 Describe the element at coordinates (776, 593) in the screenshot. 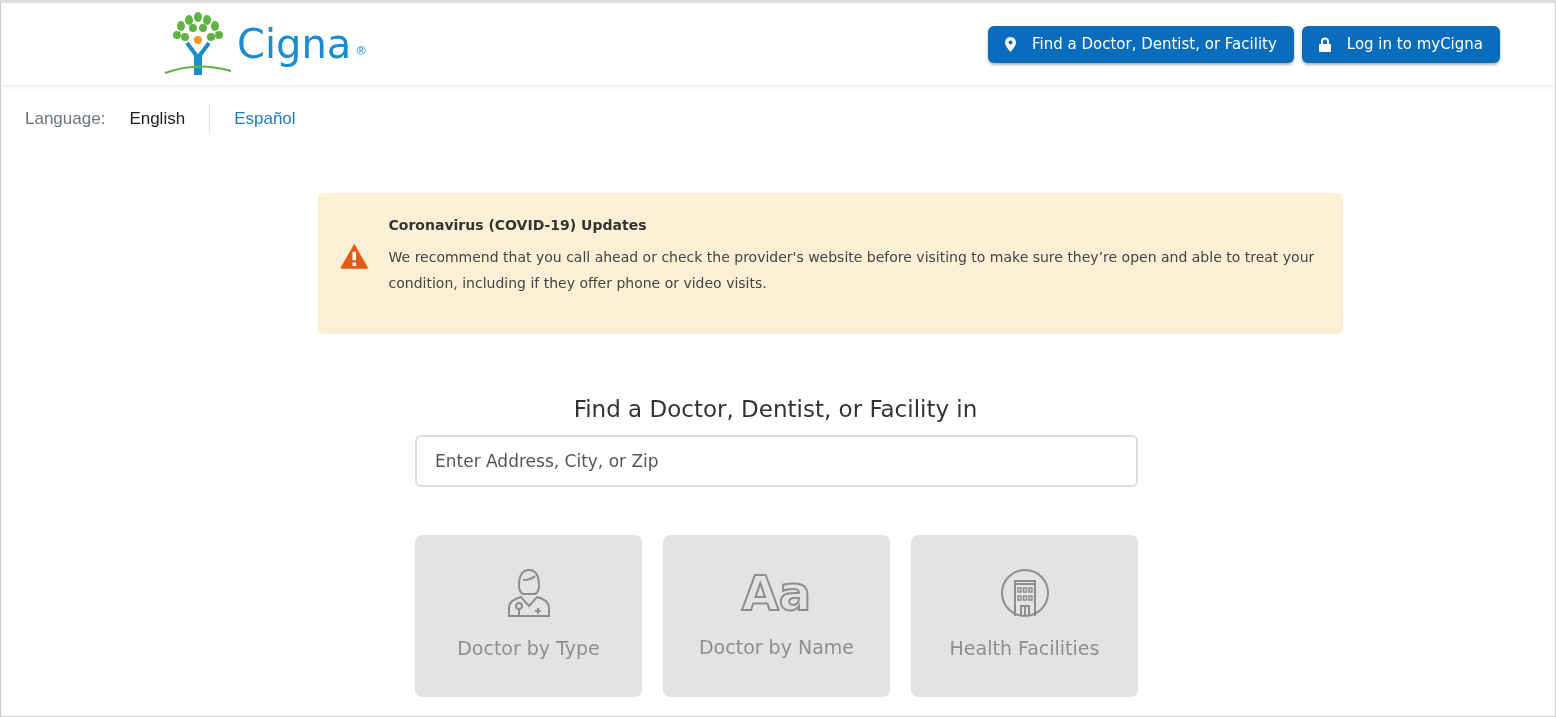

I see `letters-icon: Aa` at that location.